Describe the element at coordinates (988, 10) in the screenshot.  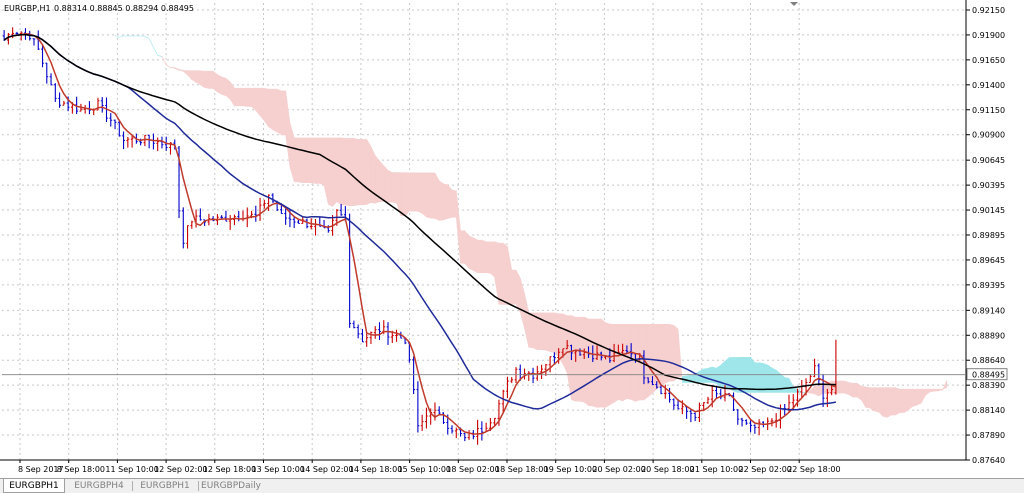
I see `y-axis-tick-label: 0.92150` at that location.